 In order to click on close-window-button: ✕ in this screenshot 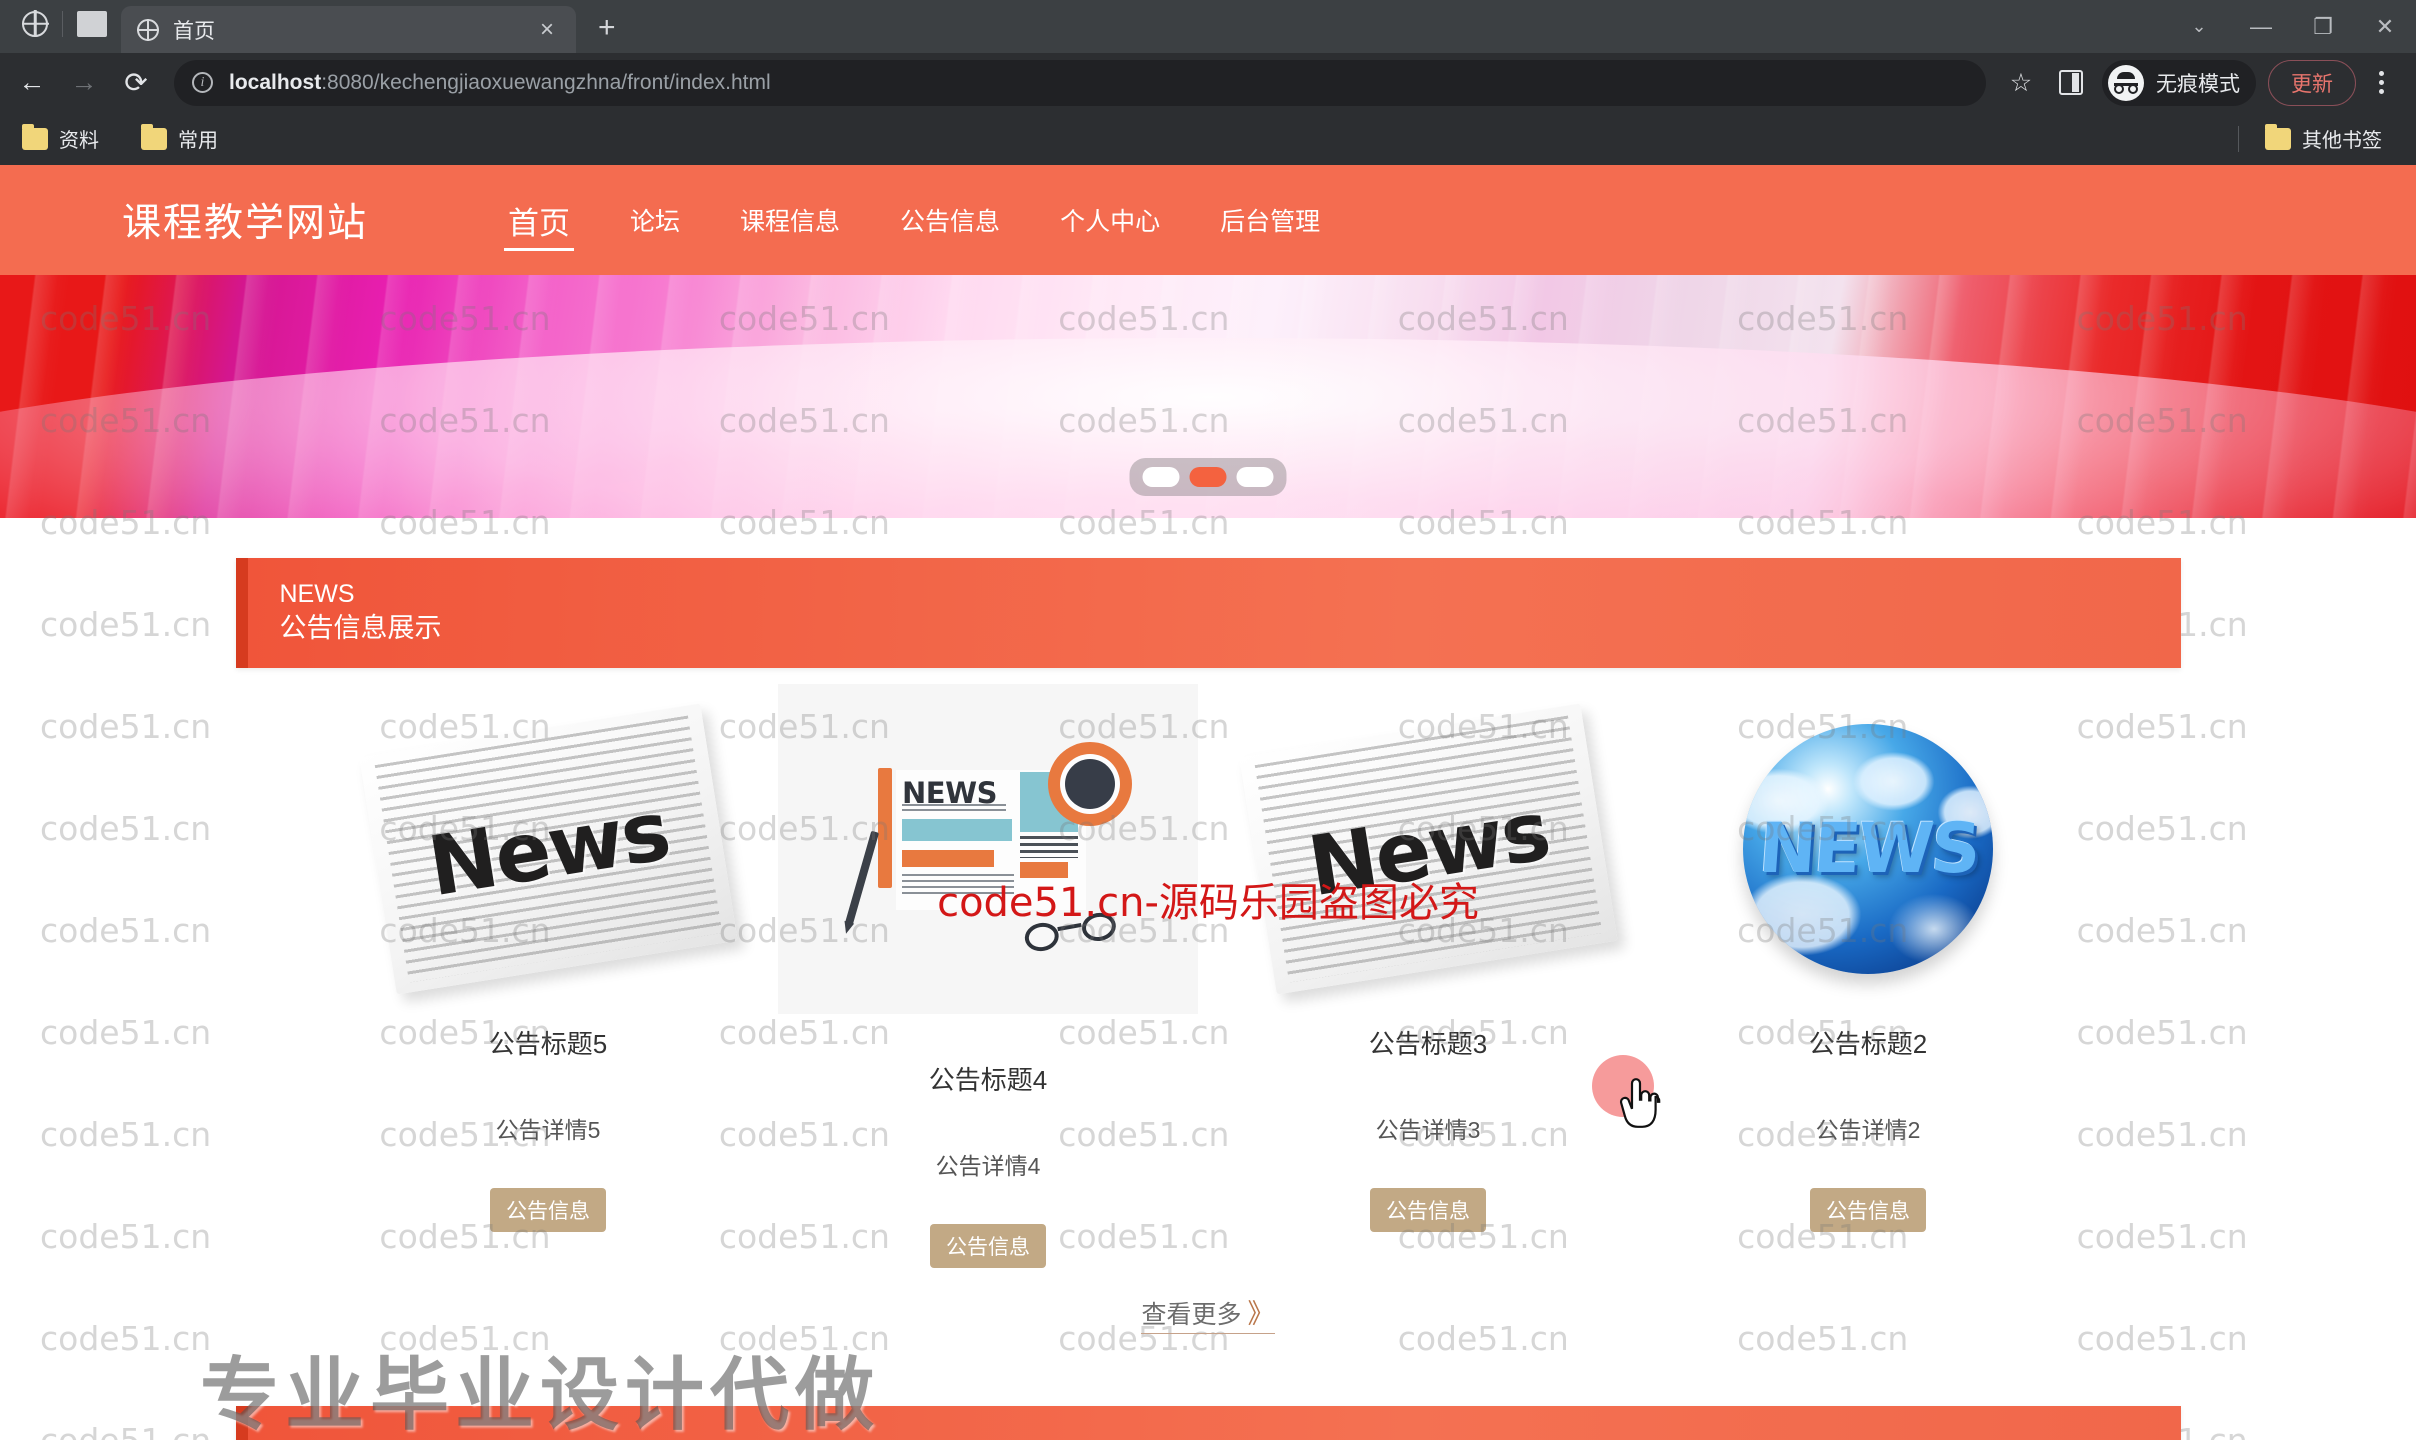, I will do `click(2385, 26)`.